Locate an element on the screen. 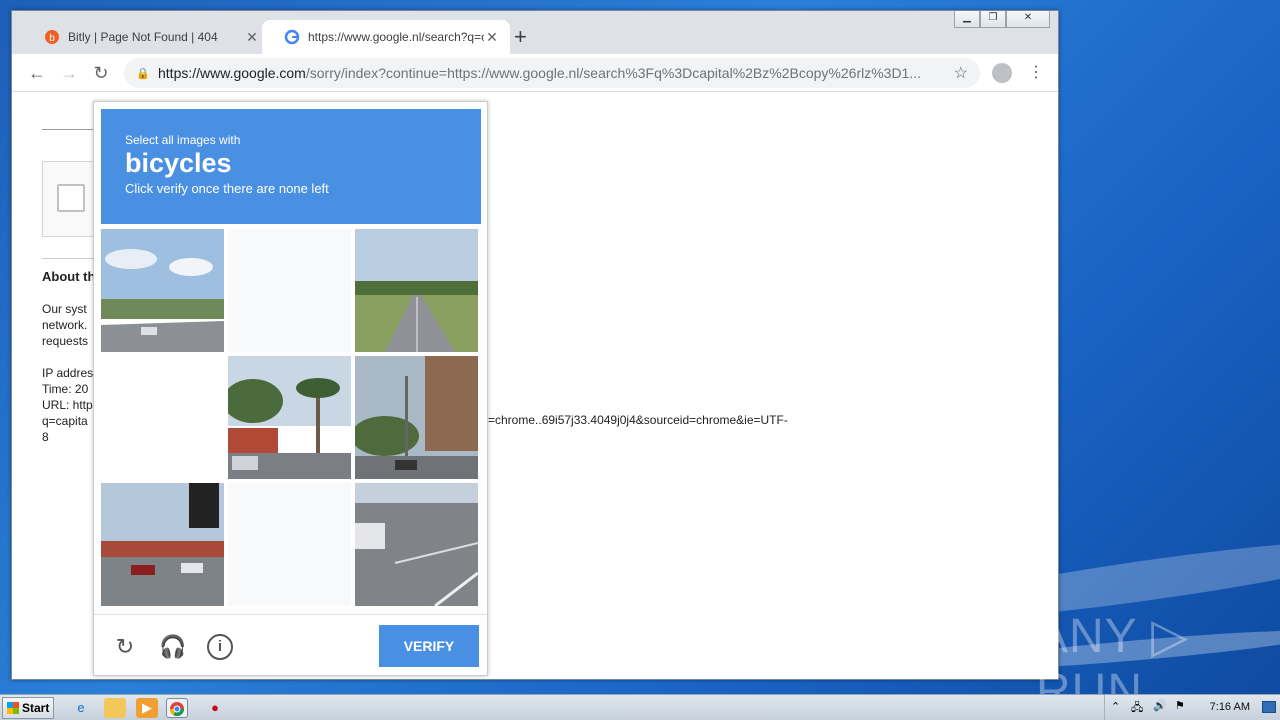  text-line: q=capita is located at coordinates (65, 421).